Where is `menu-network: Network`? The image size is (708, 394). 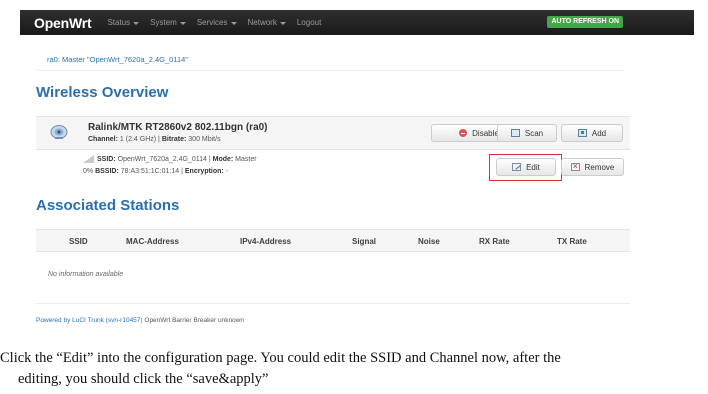
menu-network: Network is located at coordinates (267, 22).